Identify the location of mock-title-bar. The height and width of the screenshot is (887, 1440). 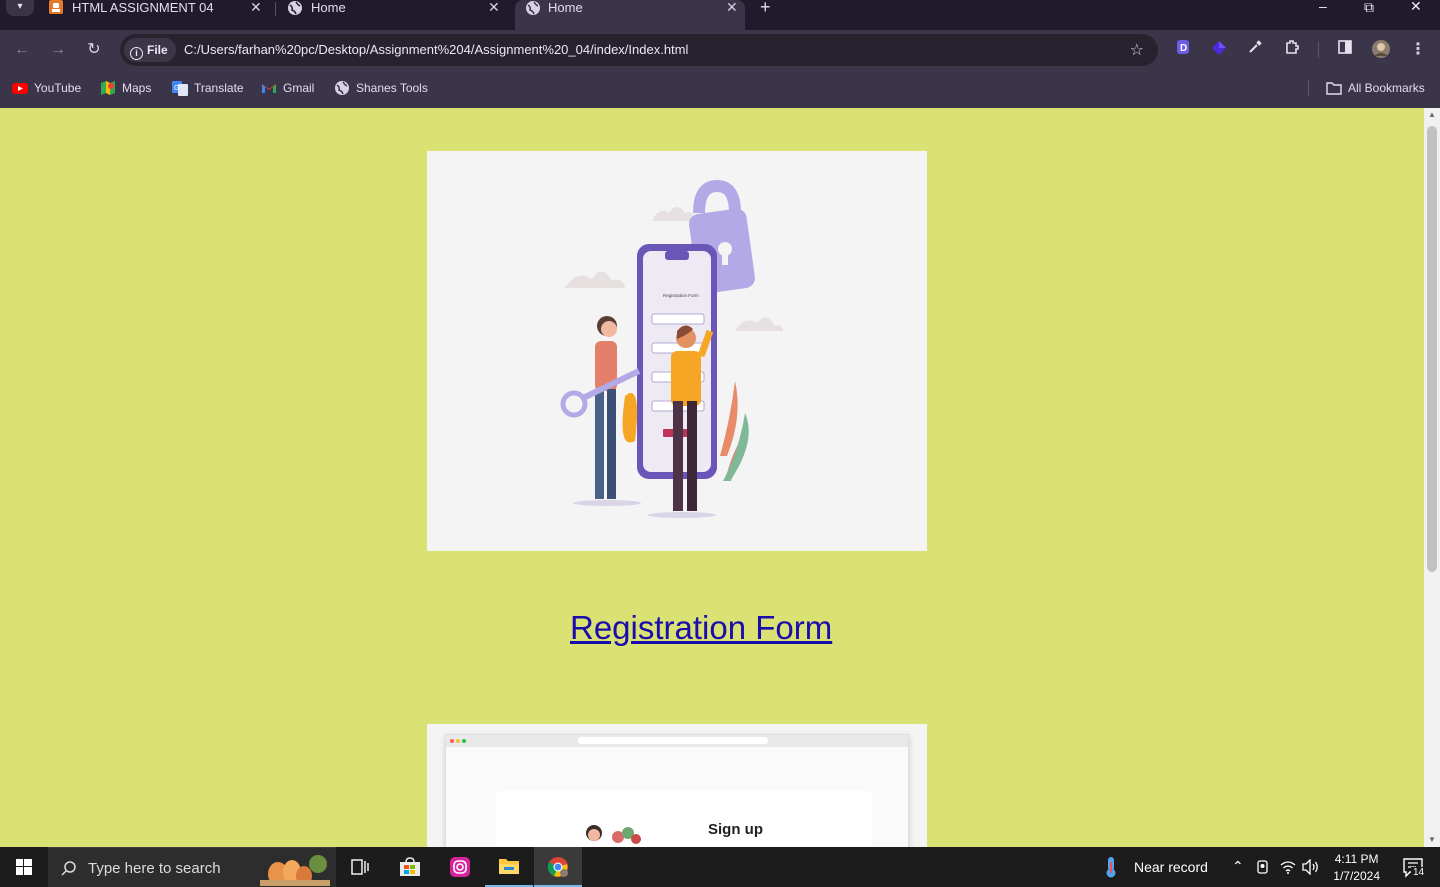
(677, 741).